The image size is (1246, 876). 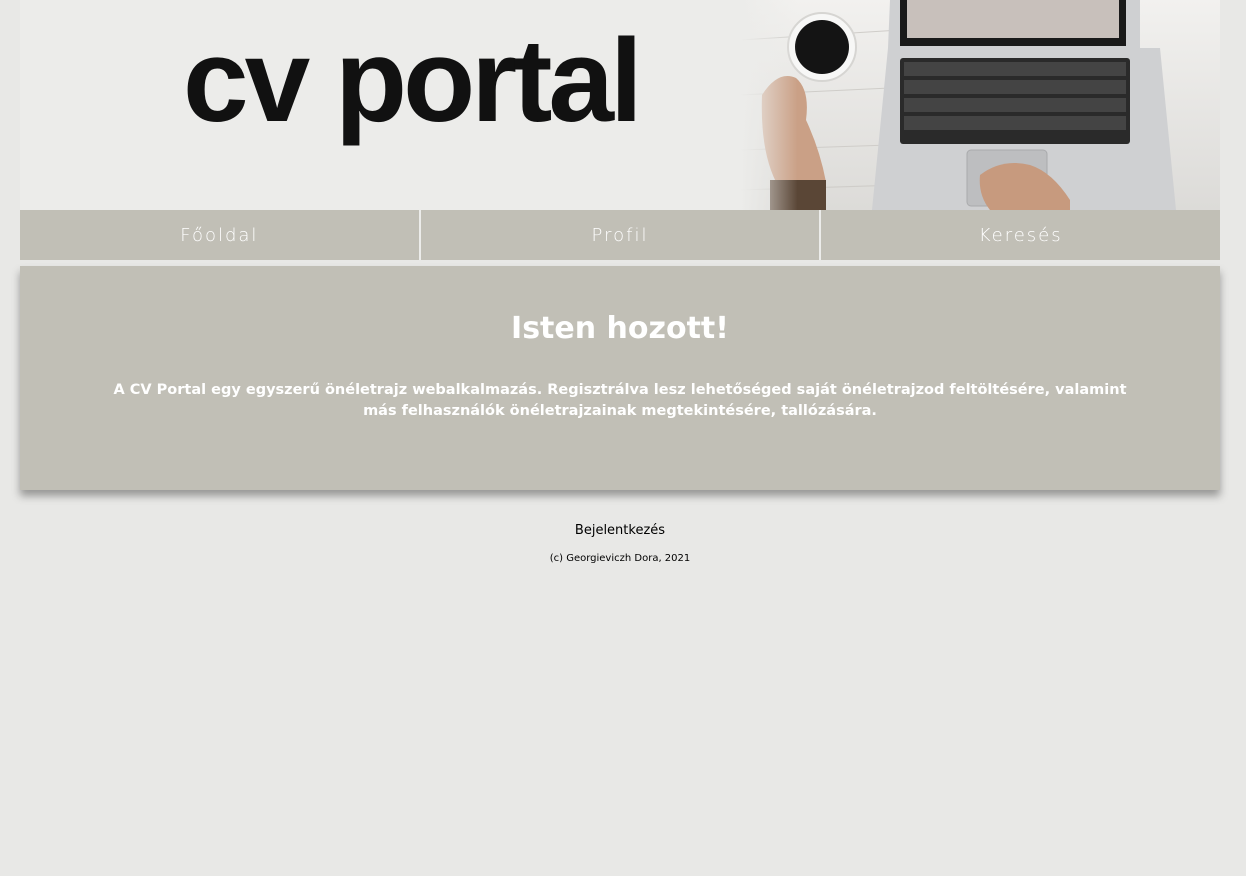 What do you see at coordinates (413, 81) in the screenshot?
I see `site-logo: cv portal` at bounding box center [413, 81].